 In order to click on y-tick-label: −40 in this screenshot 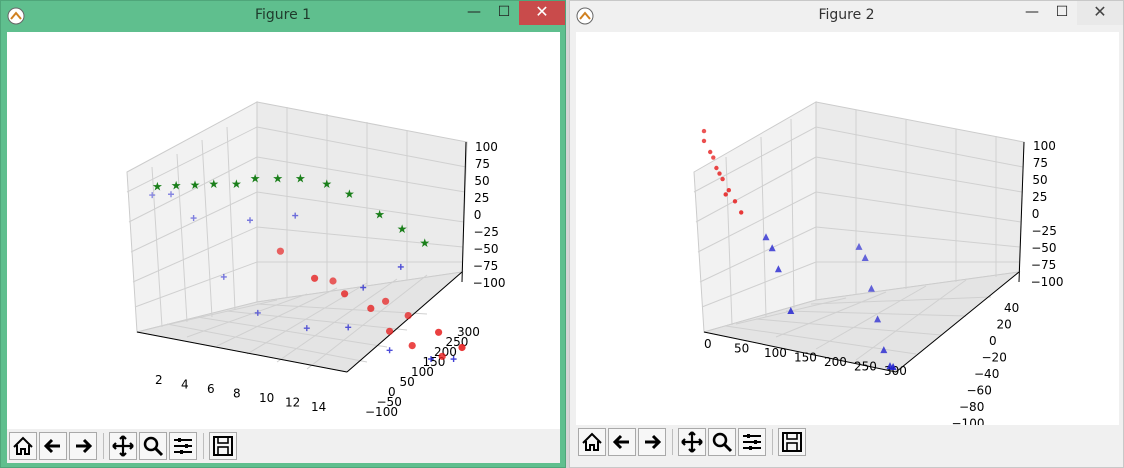, I will do `click(986, 374)`.